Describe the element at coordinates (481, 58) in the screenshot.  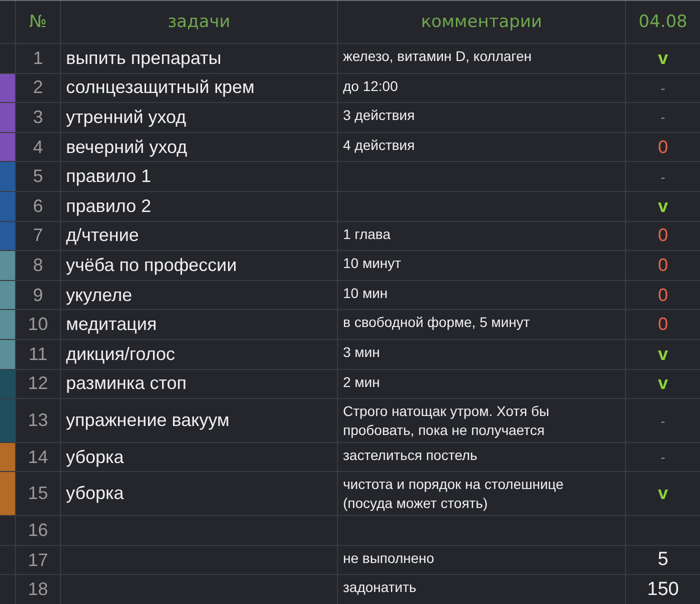
I see `table-cell: железо, витамин D, коллаген` at that location.